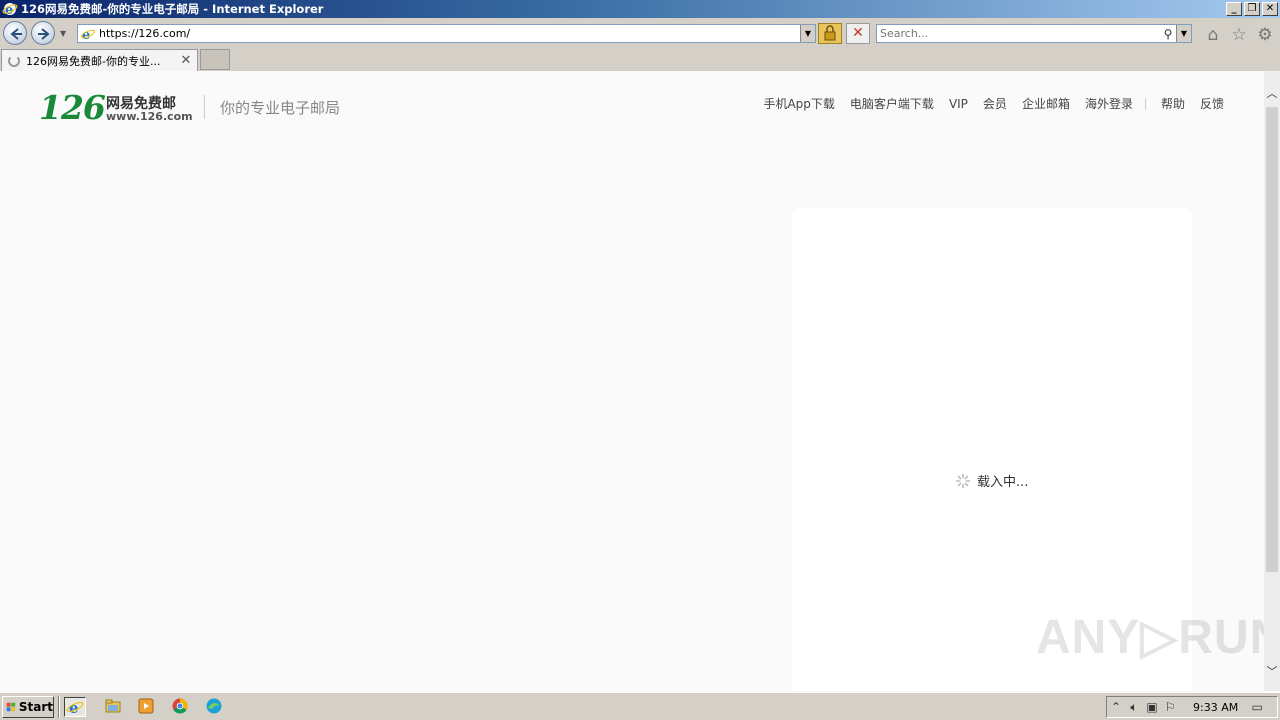  I want to click on scrollbar-thumb, so click(1272, 339).